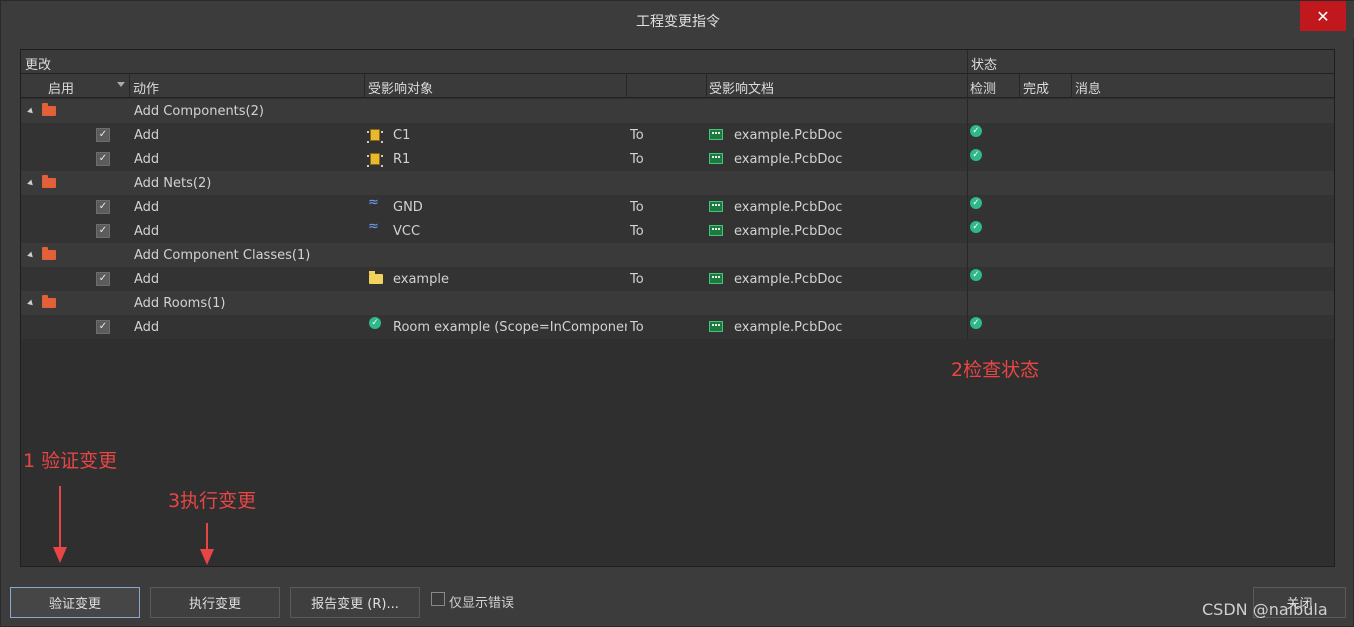 The width and height of the screenshot is (1354, 627). What do you see at coordinates (677, 183) in the screenshot?
I see `group-row: Add Nets(2)` at bounding box center [677, 183].